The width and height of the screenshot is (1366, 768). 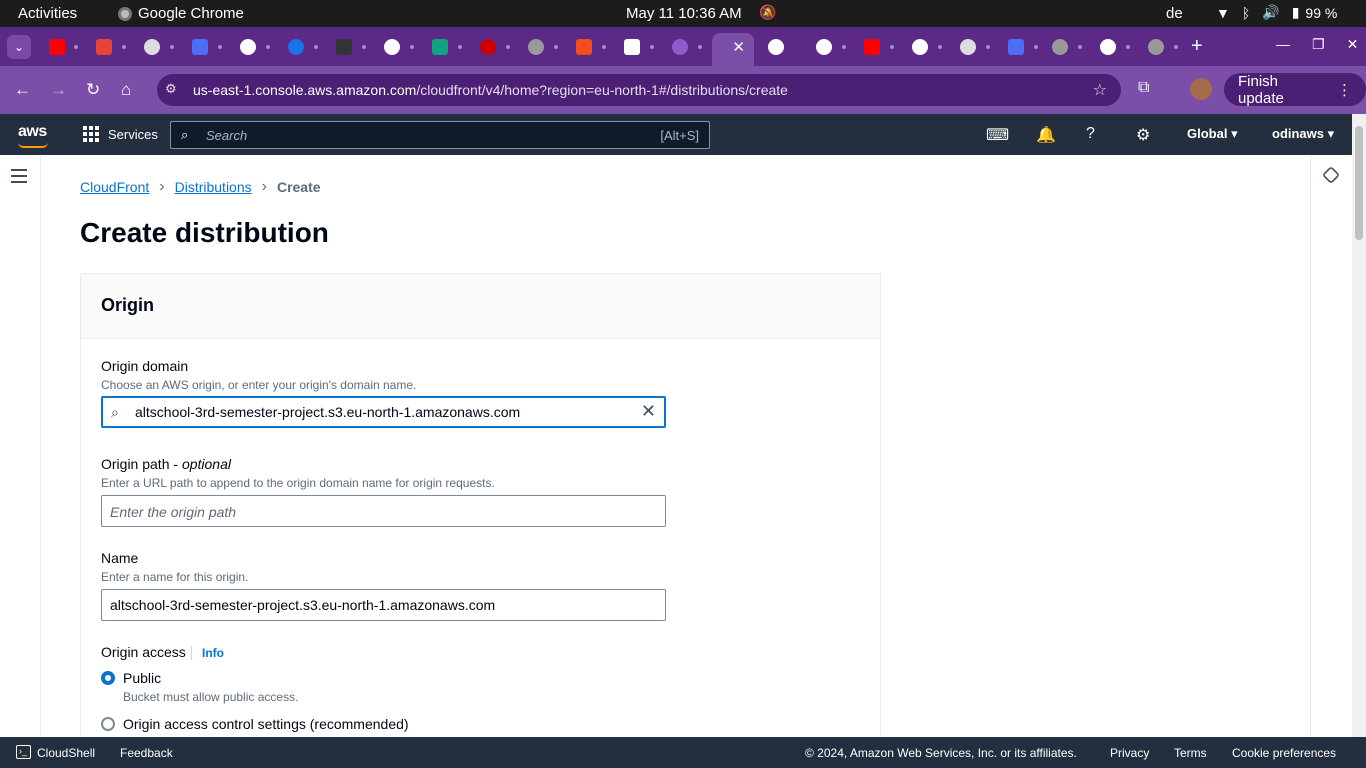 What do you see at coordinates (1201, 89) in the screenshot?
I see `profile-avatar` at bounding box center [1201, 89].